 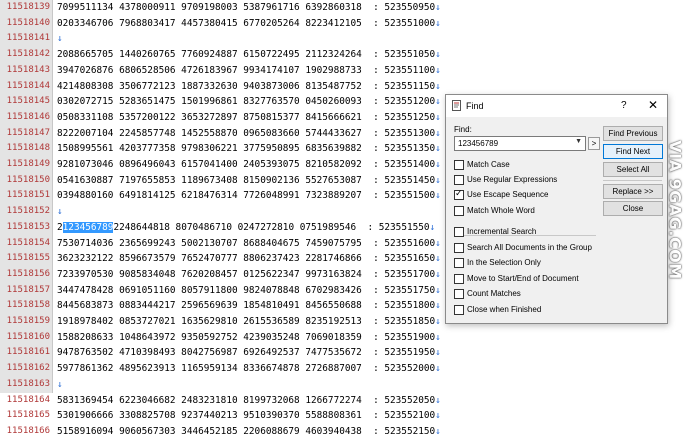 What do you see at coordinates (28, 226) in the screenshot?
I see `line-number: 11518153` at bounding box center [28, 226].